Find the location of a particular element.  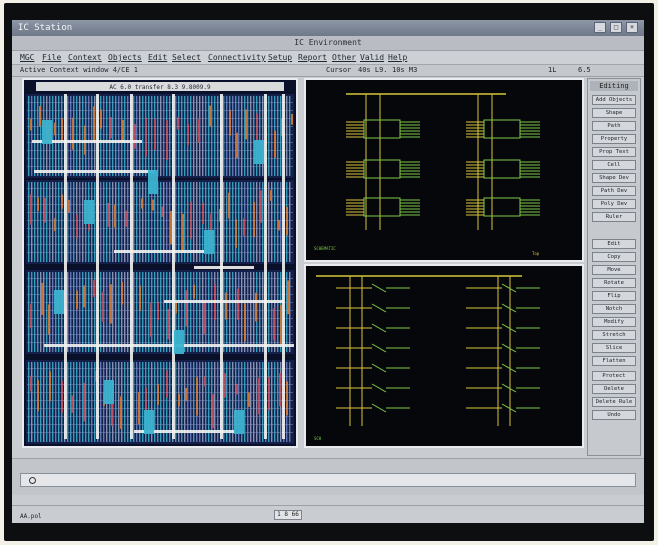

menu-context: Context is located at coordinates (85, 57).